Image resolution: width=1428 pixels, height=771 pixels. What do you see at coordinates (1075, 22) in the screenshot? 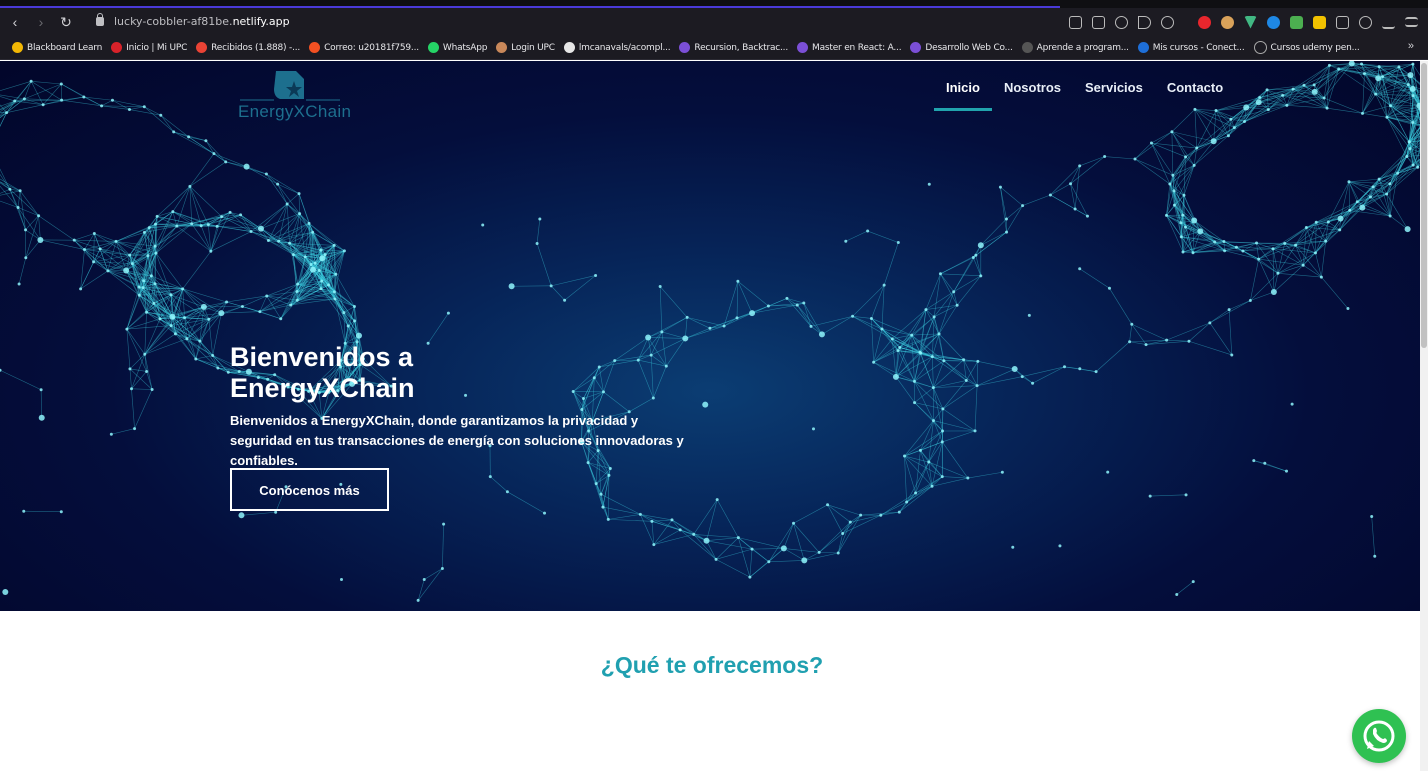
I see `share-icon` at bounding box center [1075, 22].